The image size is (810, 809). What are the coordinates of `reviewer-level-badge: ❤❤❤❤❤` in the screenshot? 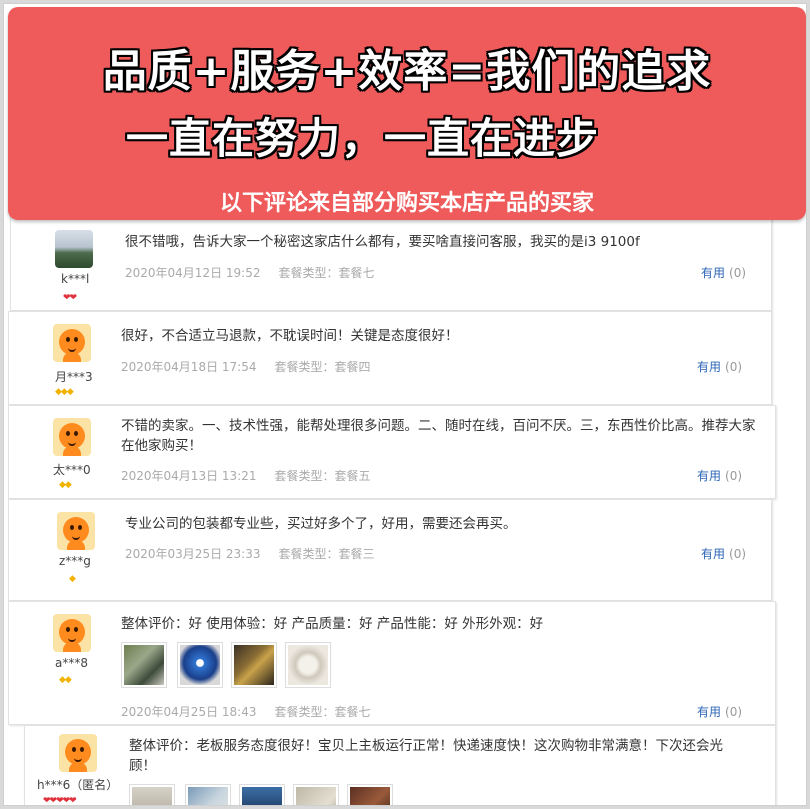 It's located at (60, 801).